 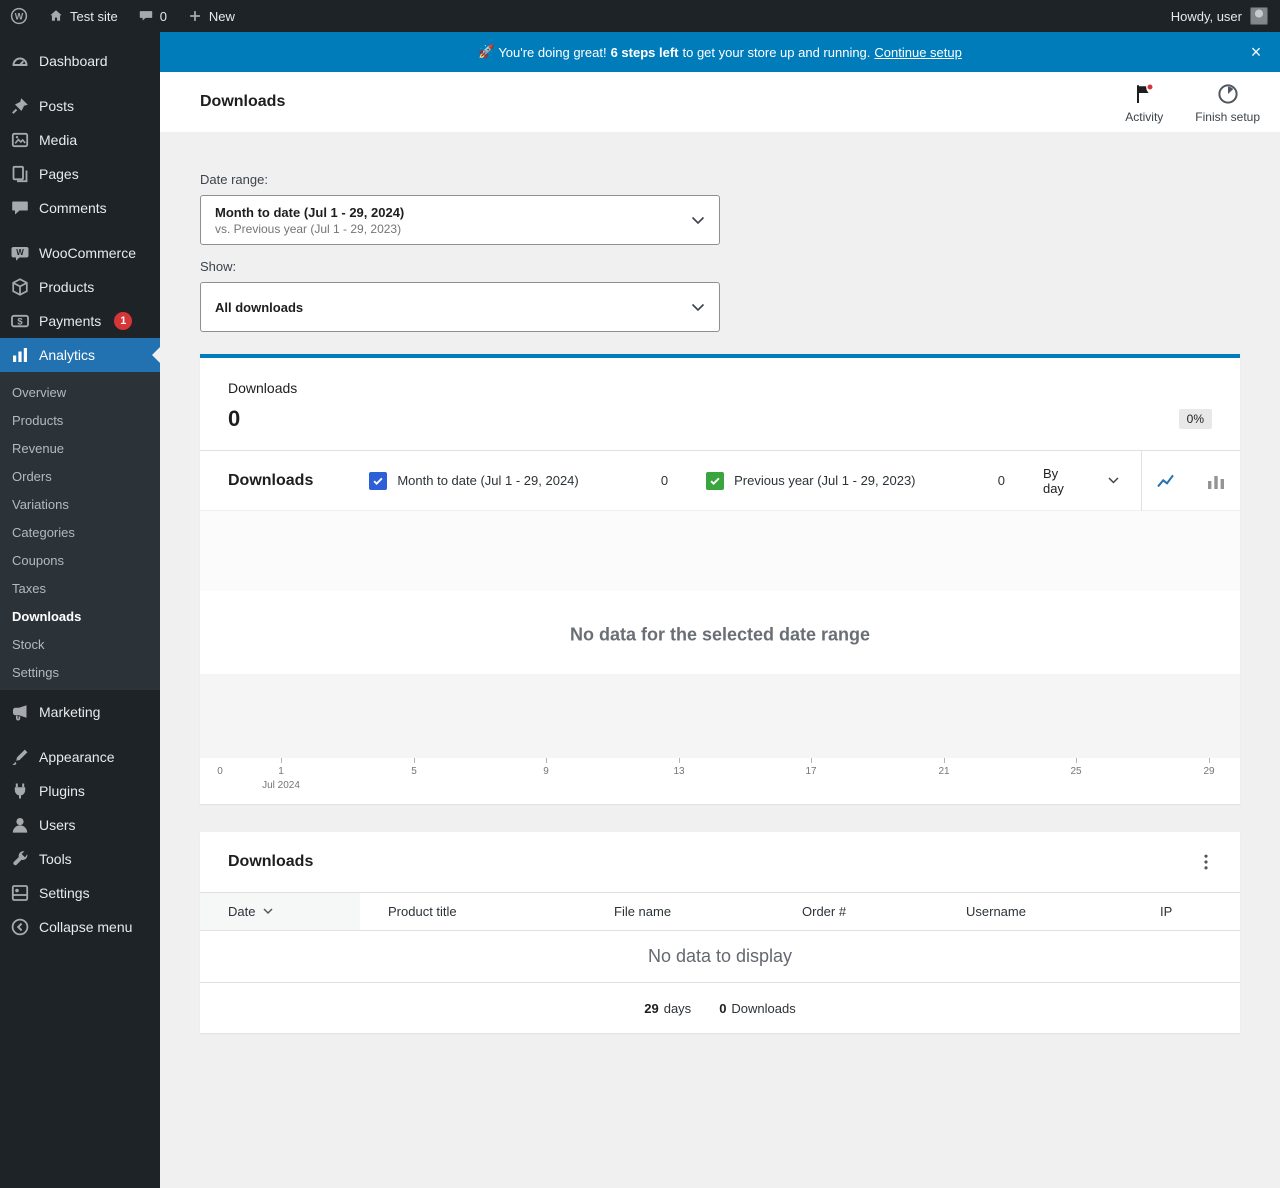 I want to click on sidebar-subitem-stock: Stock, so click(x=80, y=644).